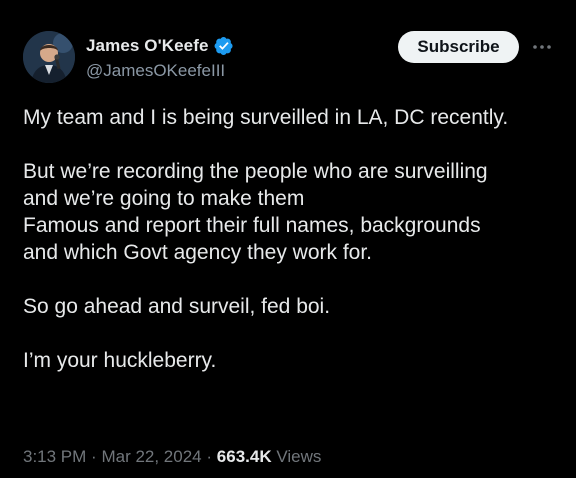  I want to click on tweet-meta: 3:13 PM · Mar 22, 2024 · 663.4K Views, so click(172, 457).